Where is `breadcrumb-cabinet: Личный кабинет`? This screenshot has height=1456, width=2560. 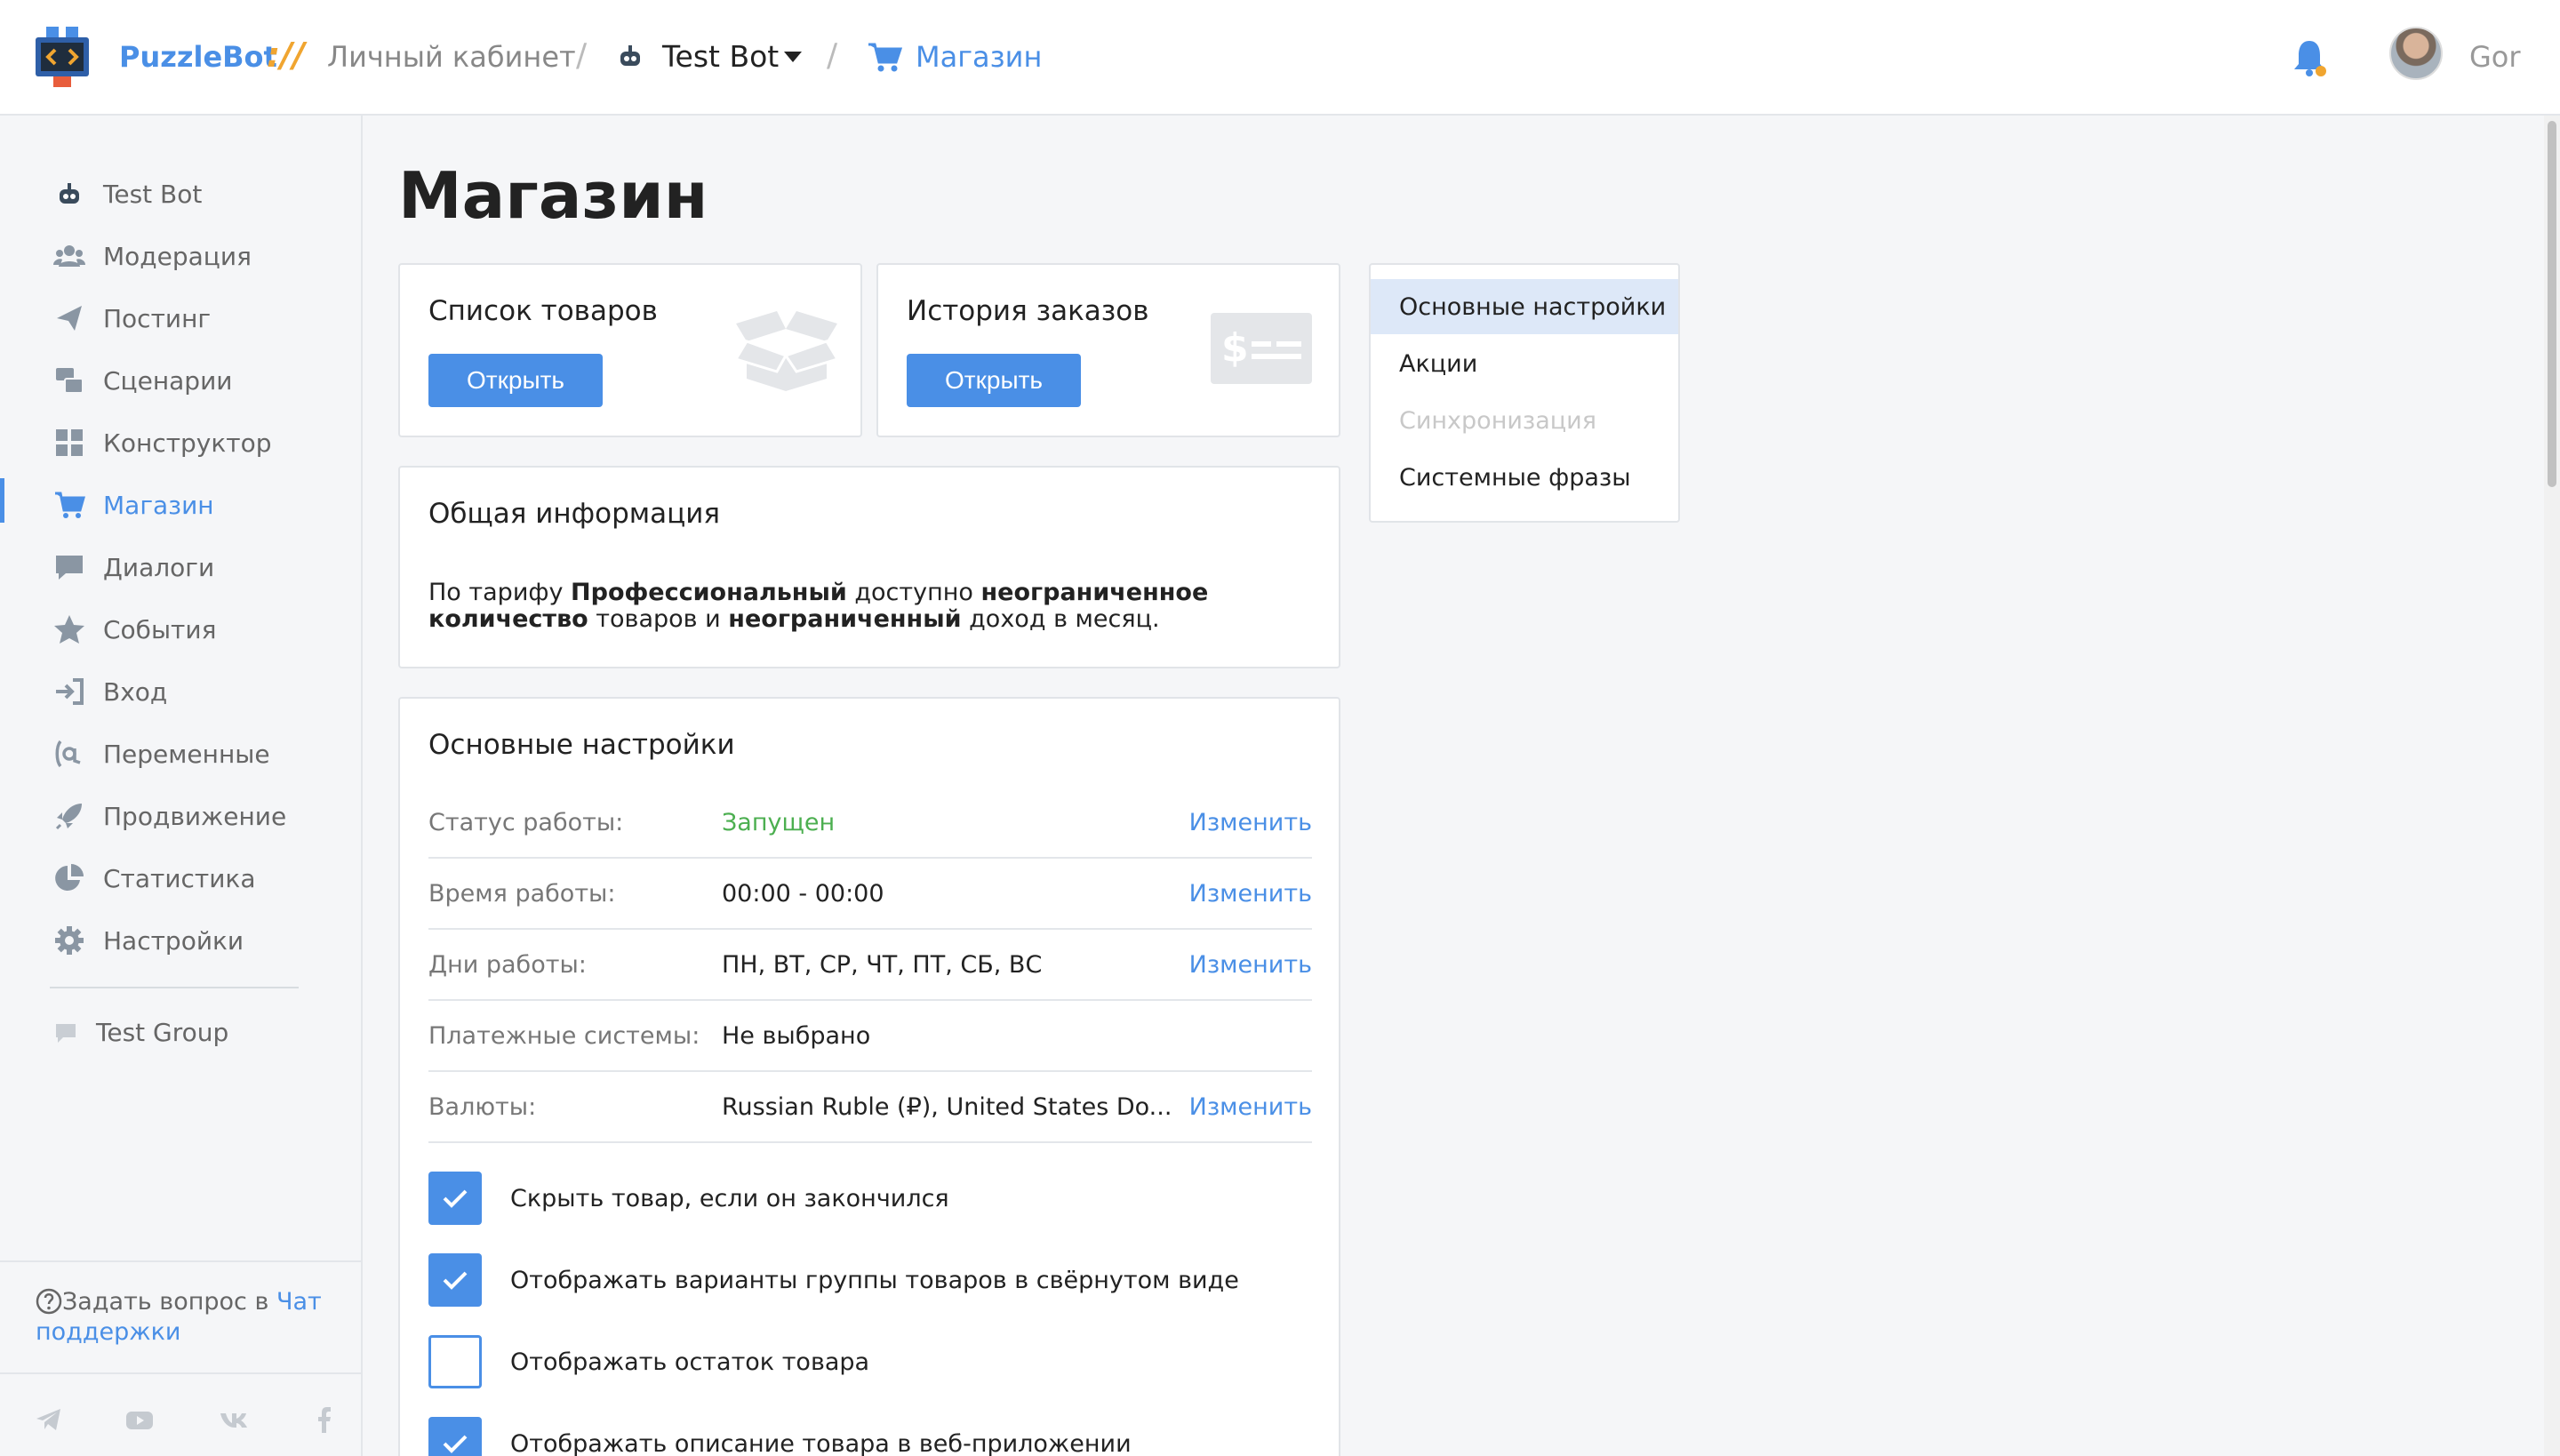
breadcrumb-cabinet: Личный кабинет is located at coordinates (451, 57).